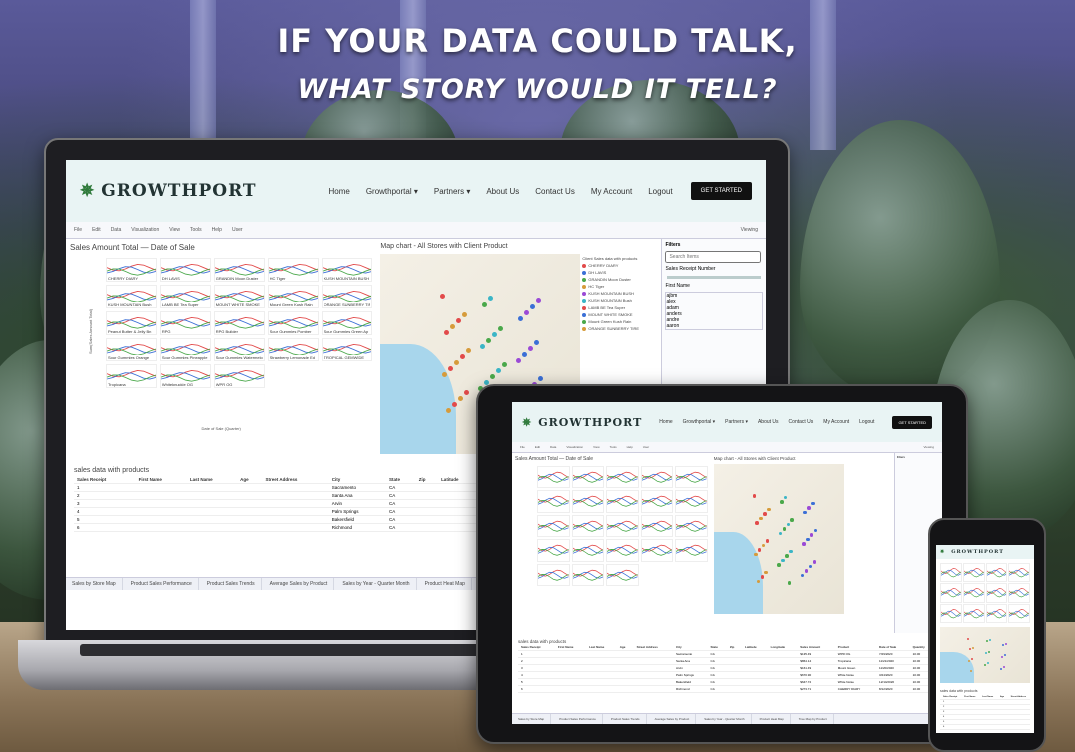 This screenshot has height=752, width=1075. Describe the element at coordinates (736, 422) in the screenshot. I see `nav-link: Partners ▾` at that location.